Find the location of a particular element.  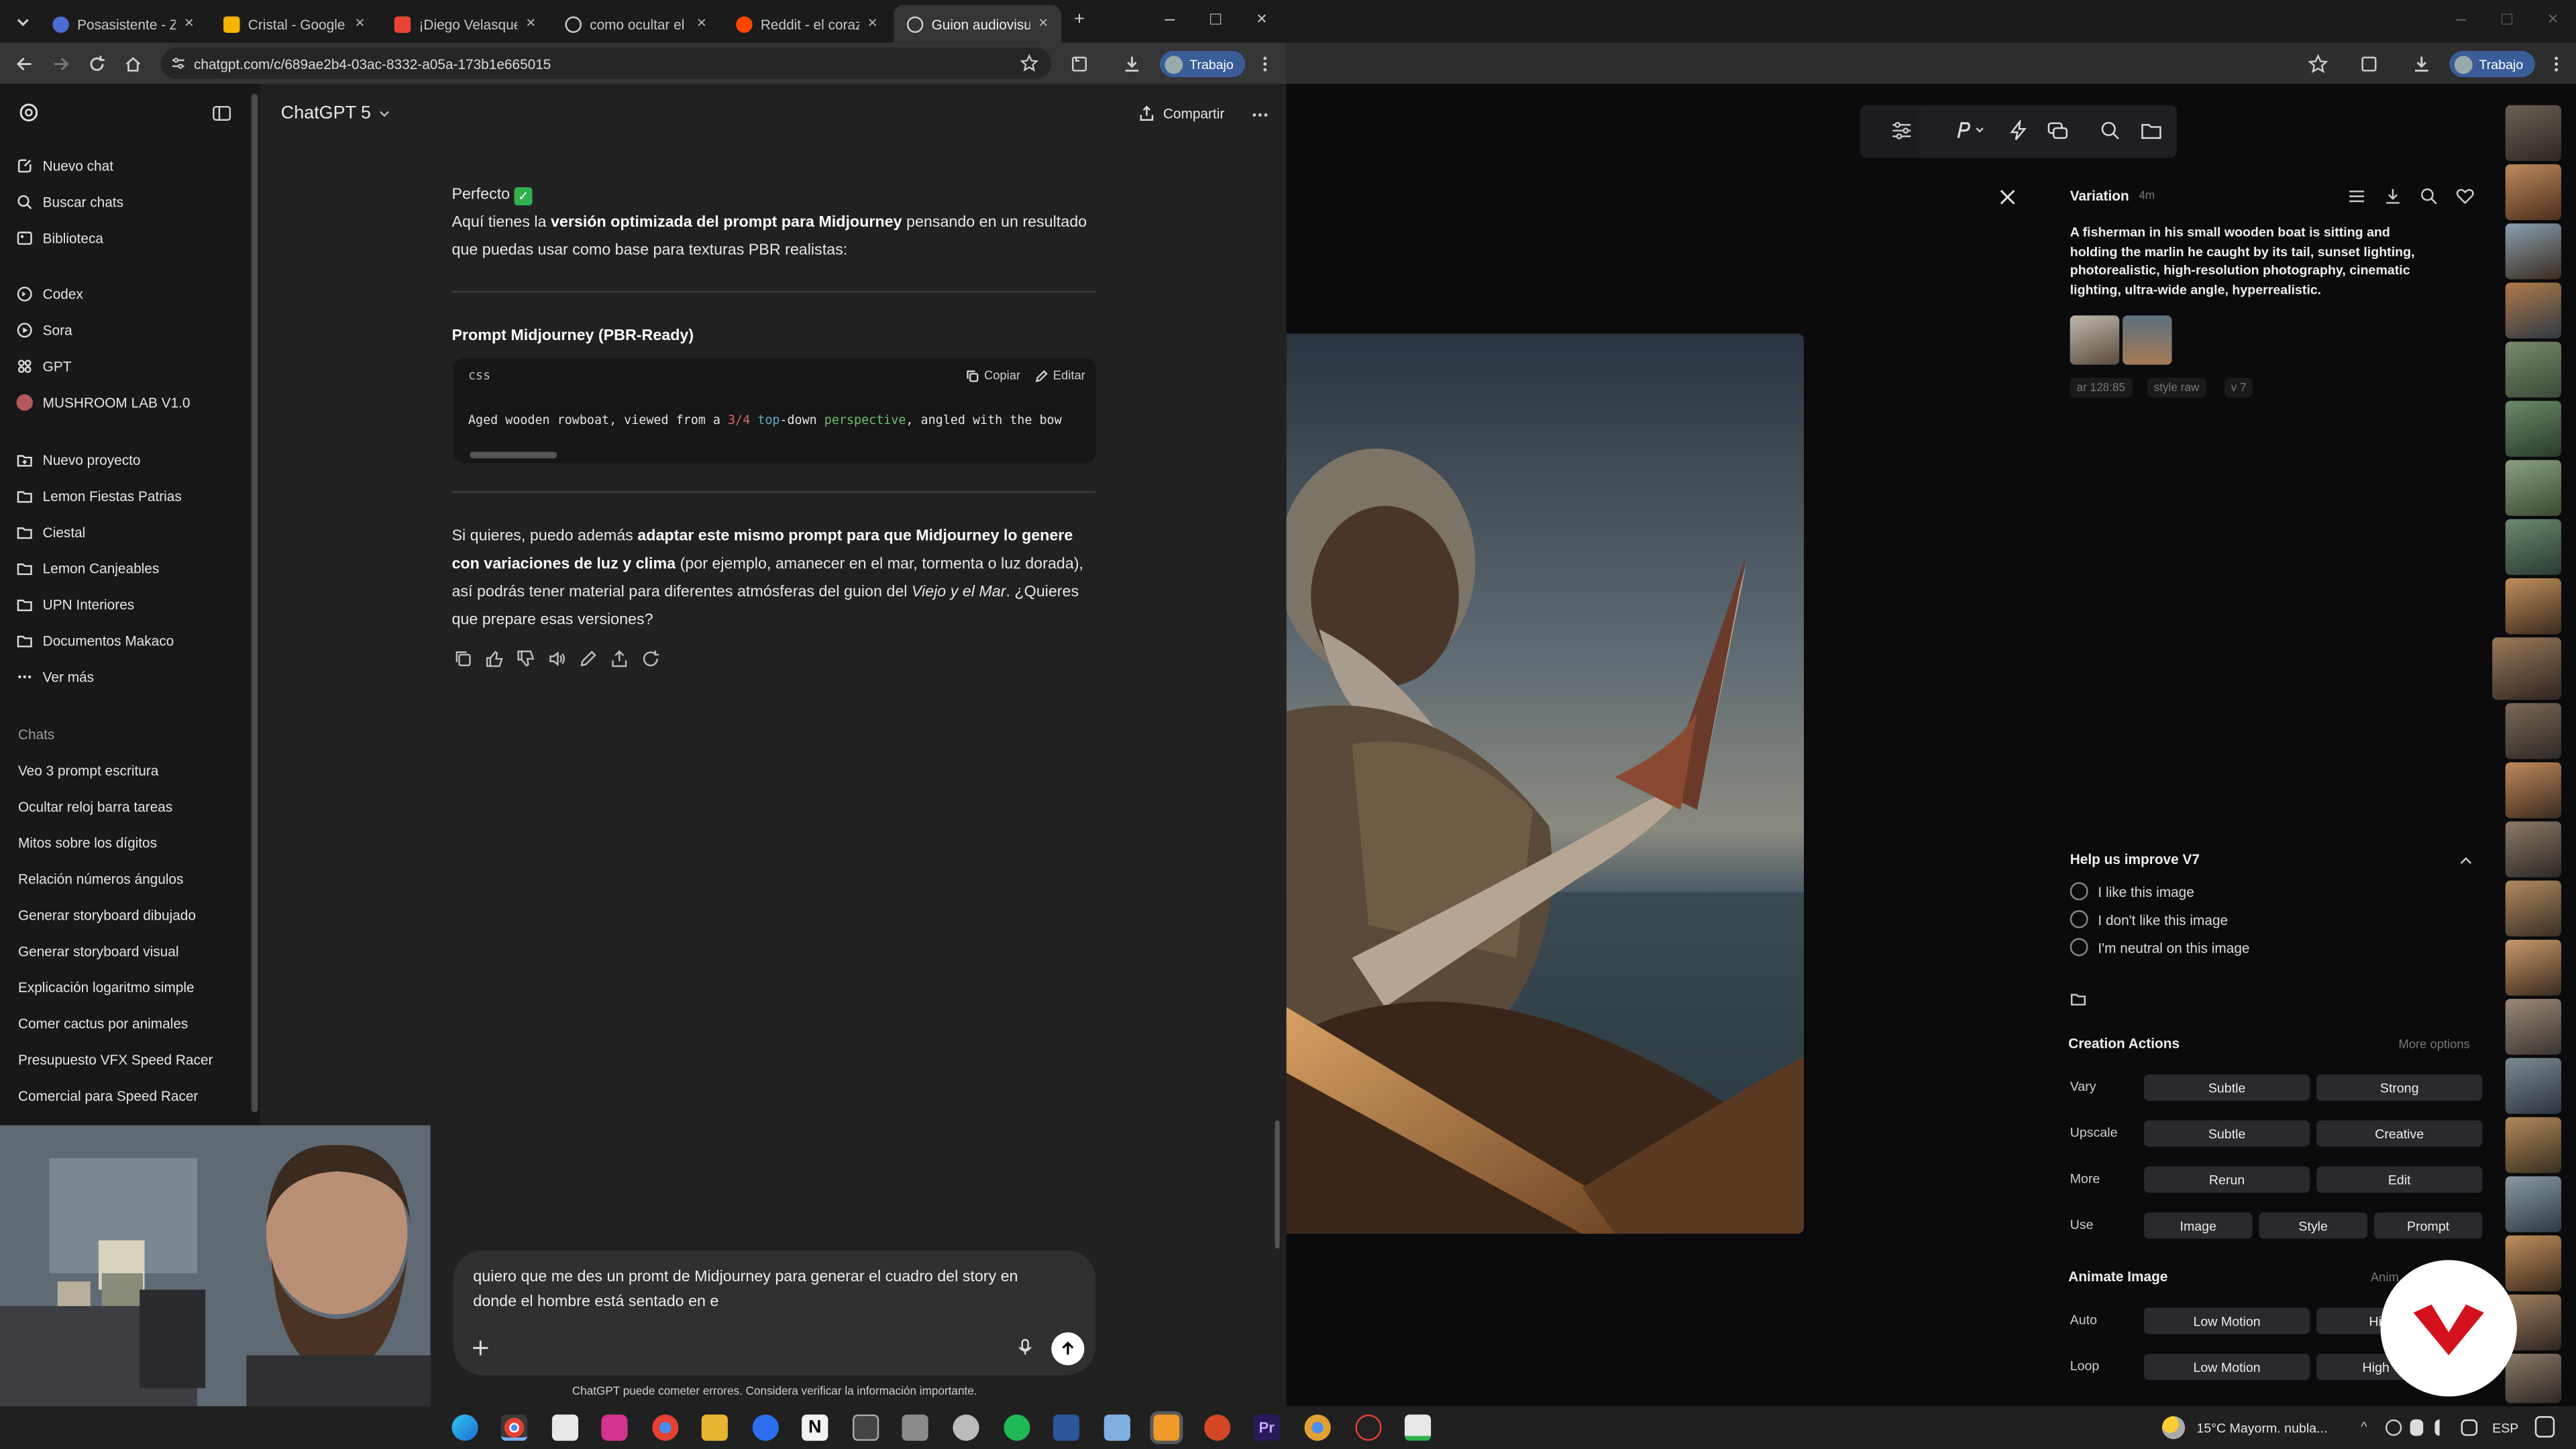

reload-icon is located at coordinates (97, 64).